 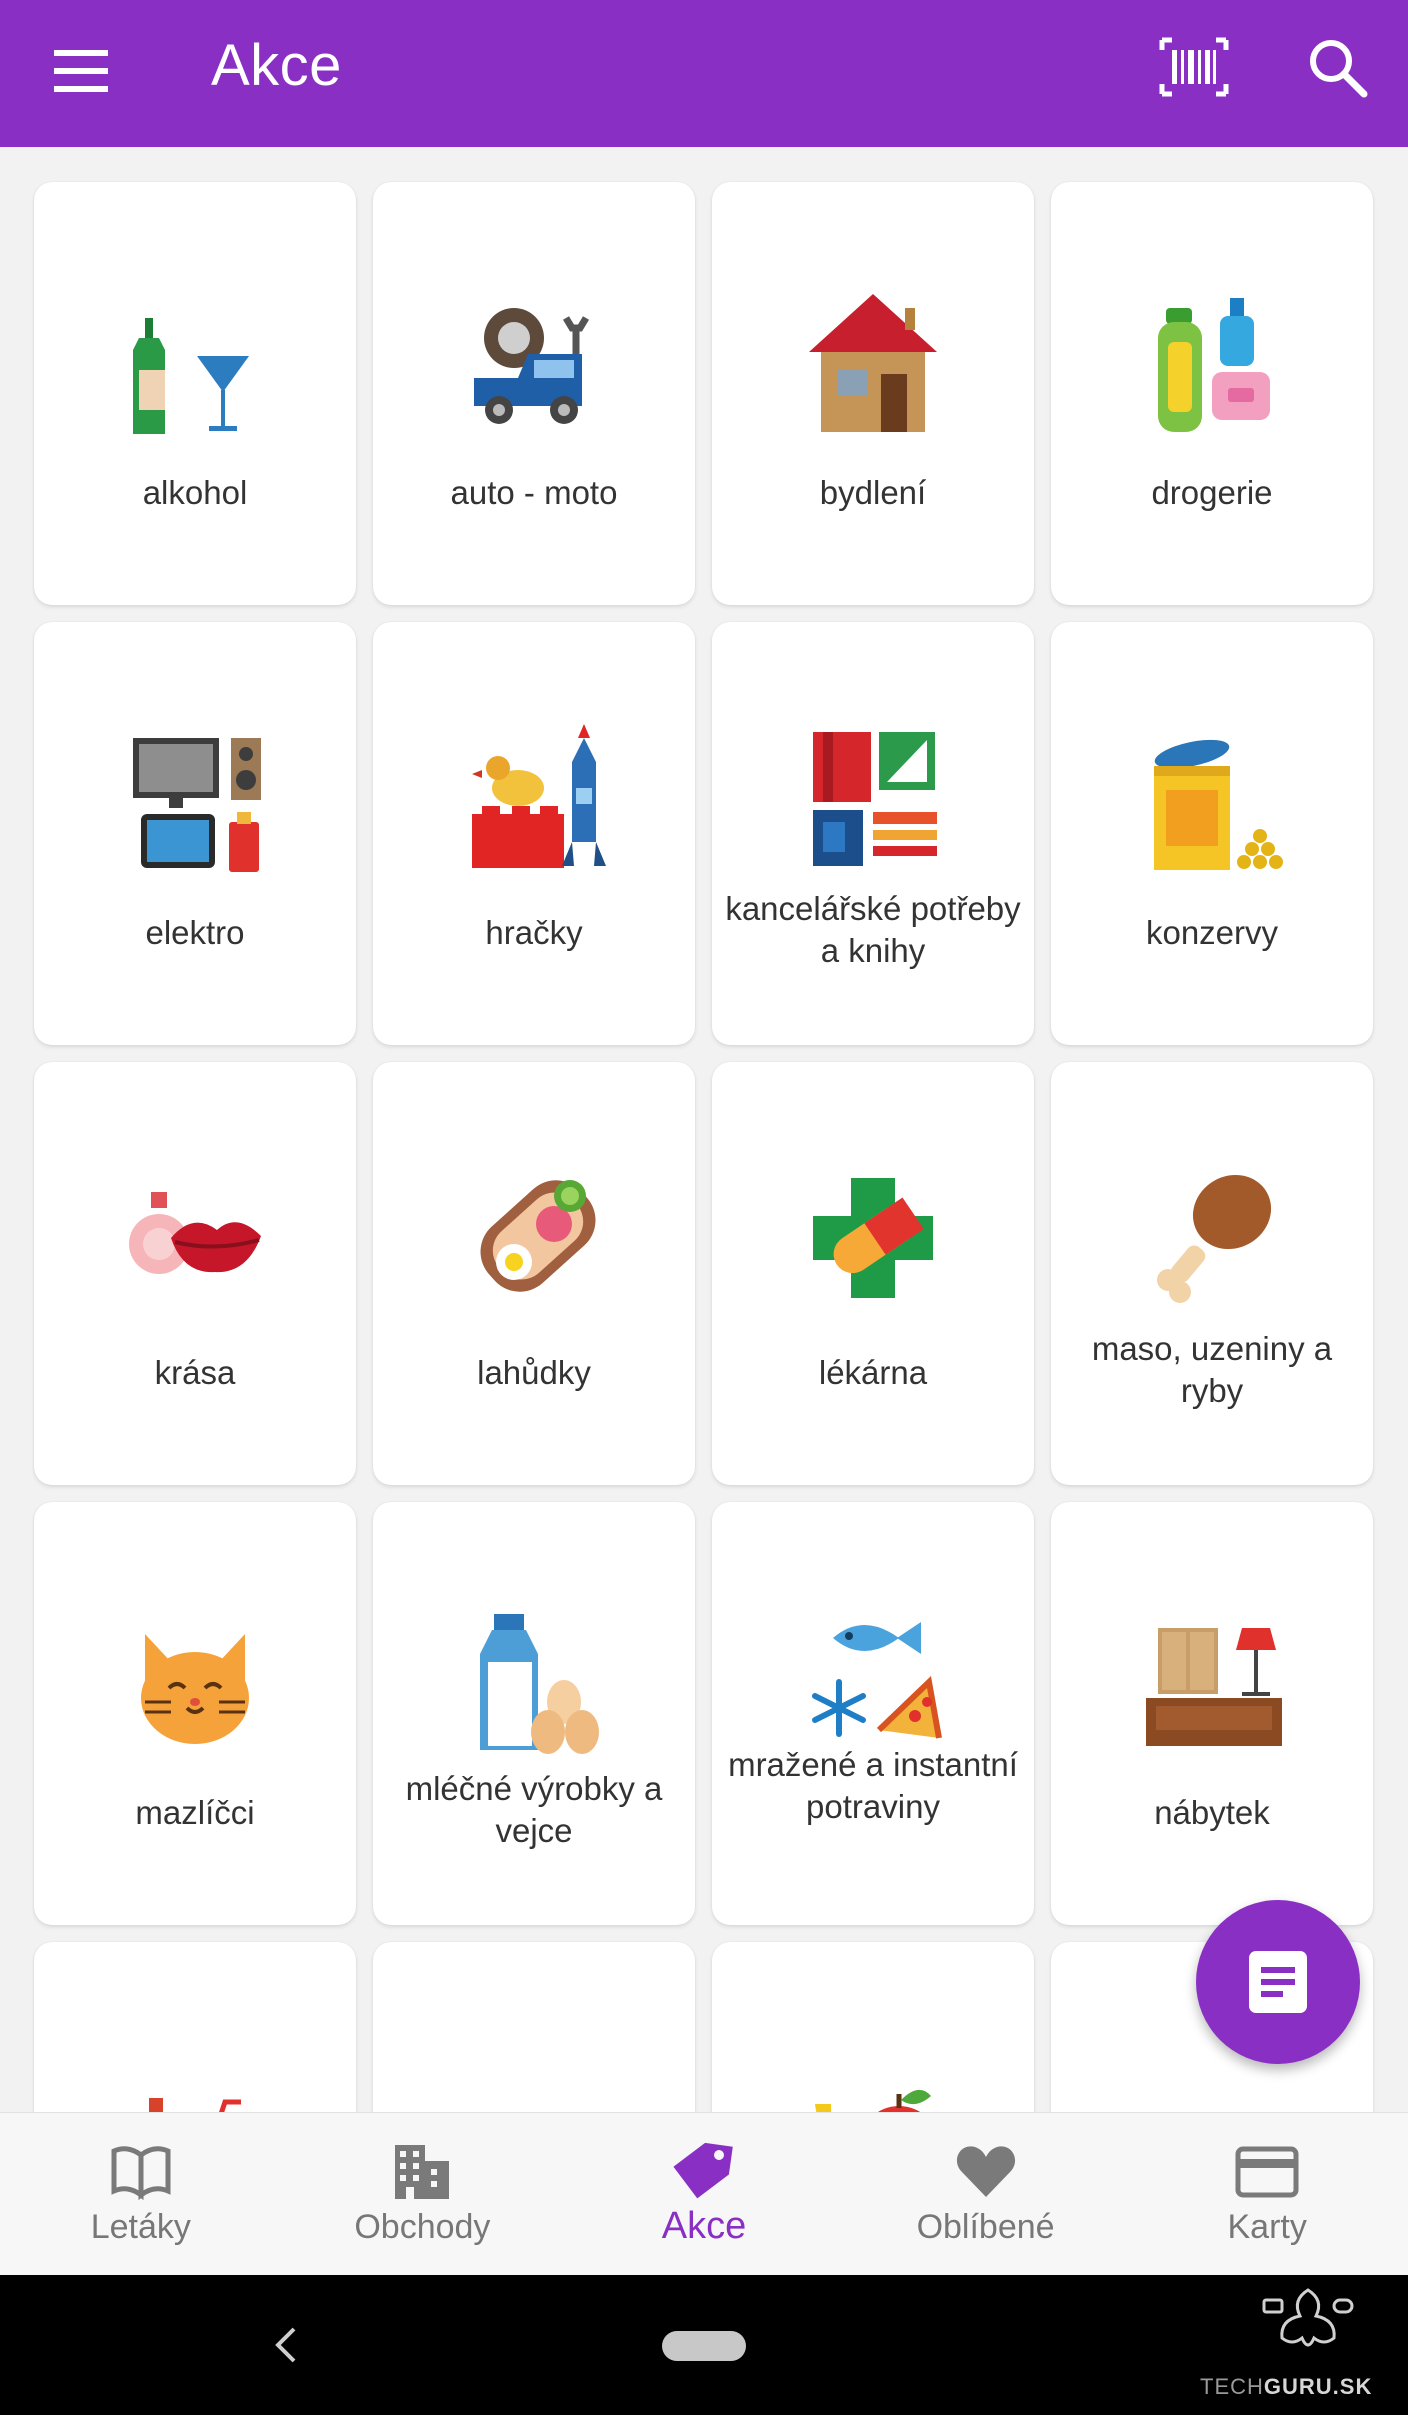 I want to click on category-label: maso, uzeniny a ryby, so click(x=1212, y=1369).